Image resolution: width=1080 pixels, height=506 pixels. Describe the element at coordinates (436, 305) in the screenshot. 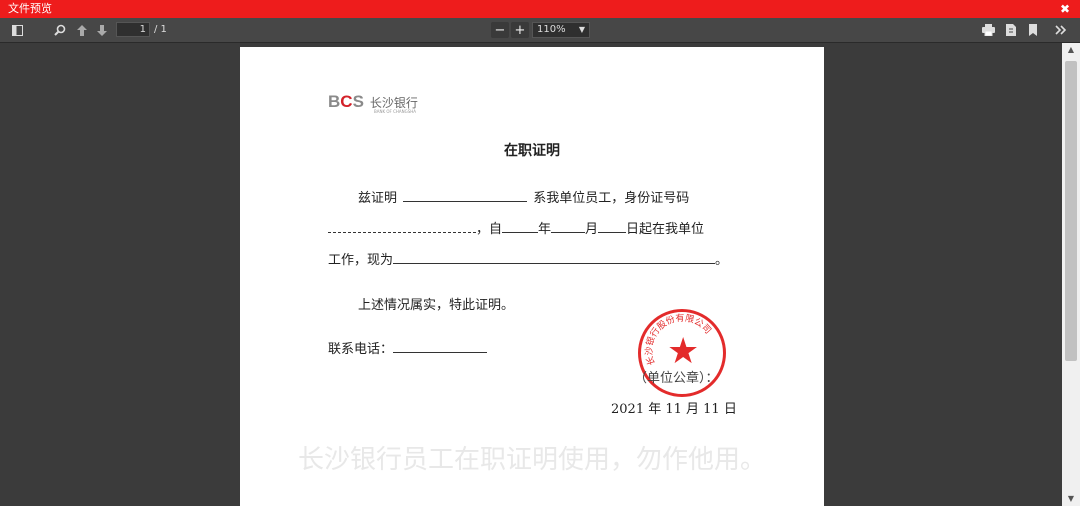

I see `line-4: 上述情况属实，特此证明。` at that location.